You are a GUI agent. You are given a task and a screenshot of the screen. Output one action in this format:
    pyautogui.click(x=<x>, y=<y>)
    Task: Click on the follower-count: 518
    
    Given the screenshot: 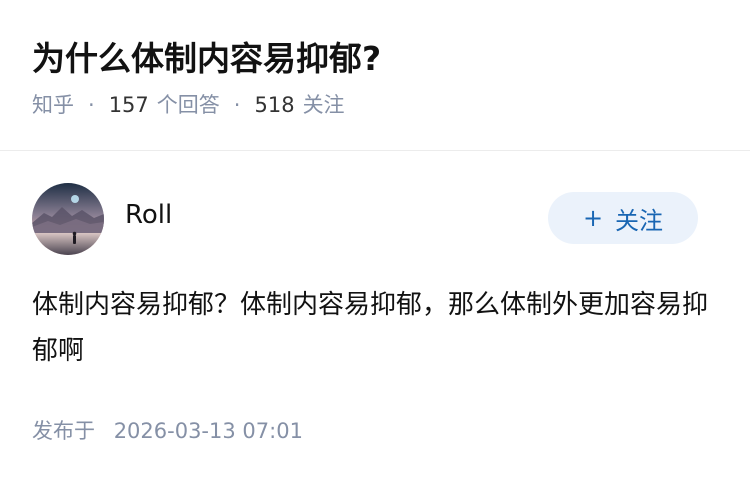 What is the action you would take?
    pyautogui.click(x=274, y=105)
    